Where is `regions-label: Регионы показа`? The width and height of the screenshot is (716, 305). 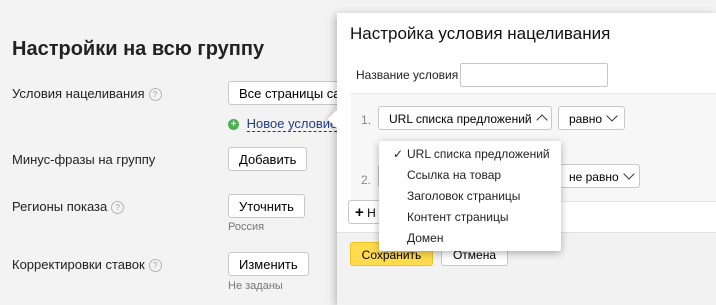
regions-label: Регионы показа is located at coordinates (60, 206).